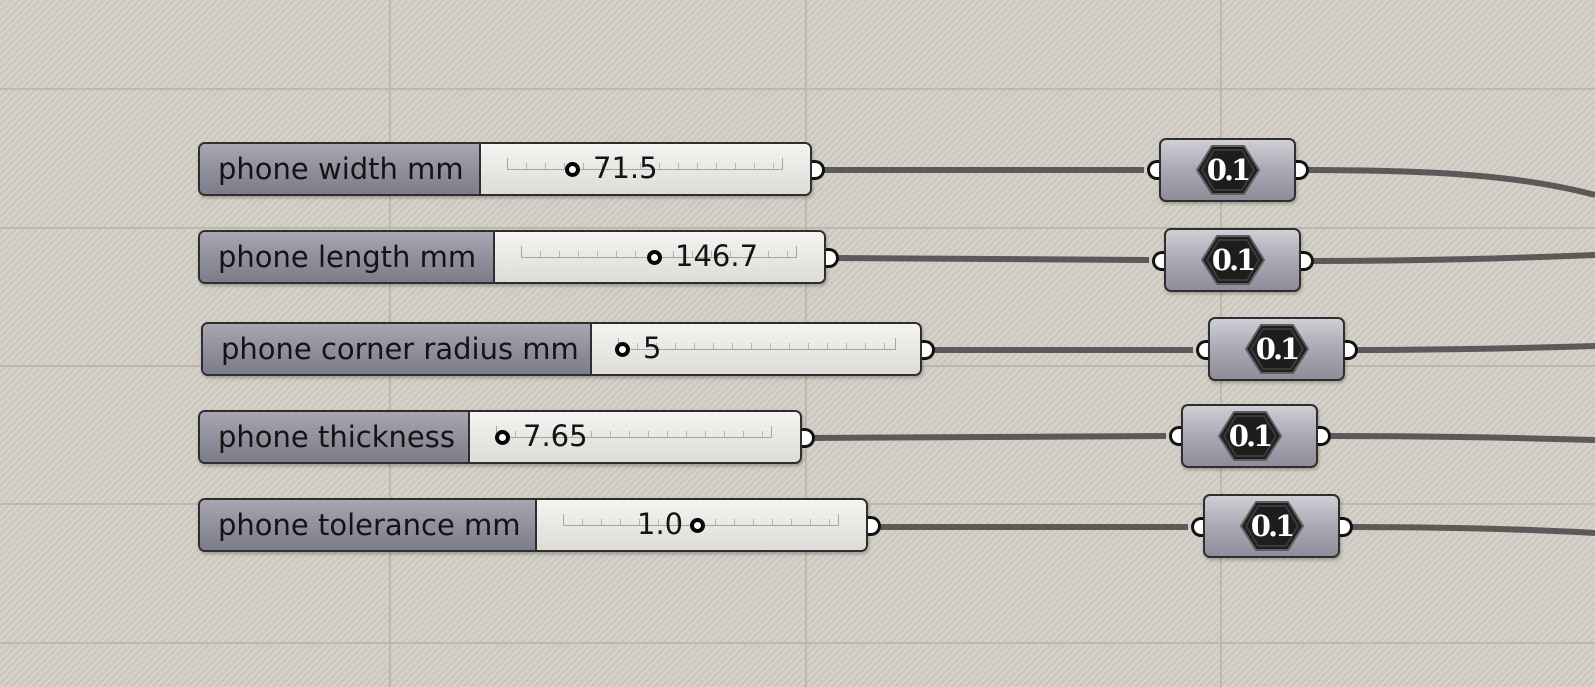  Describe the element at coordinates (756, 349) in the screenshot. I see `slider-track: 5` at that location.